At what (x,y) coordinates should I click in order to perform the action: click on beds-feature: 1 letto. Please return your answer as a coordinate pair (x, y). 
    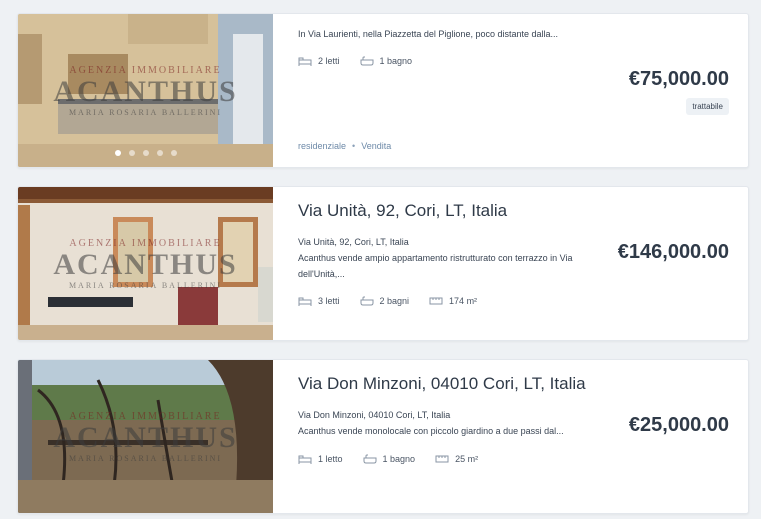
    Looking at the image, I should click on (320, 459).